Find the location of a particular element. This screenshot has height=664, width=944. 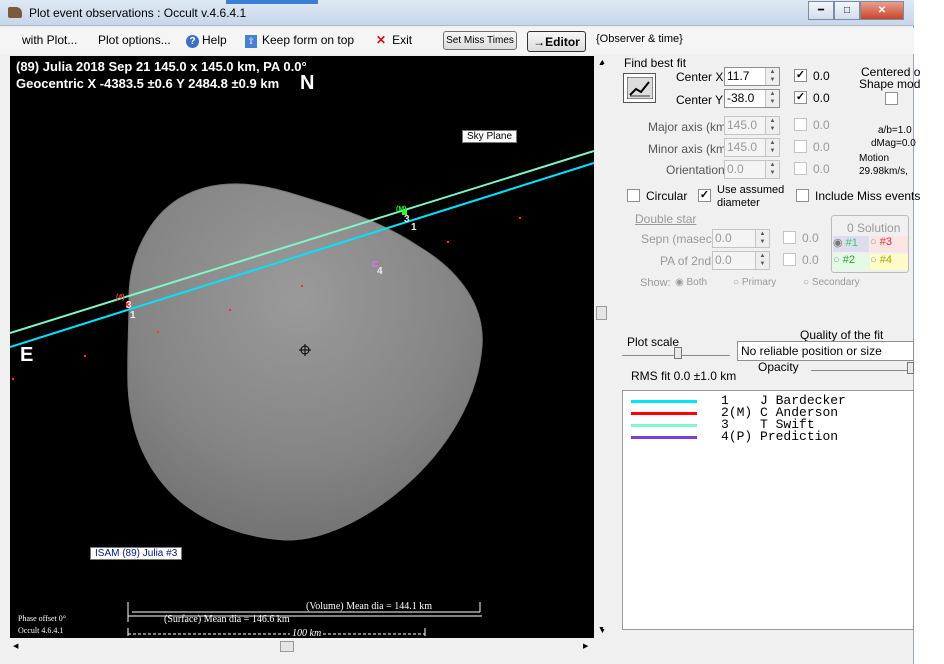

quality-dropdown: No reliable position or size is located at coordinates (825, 351).